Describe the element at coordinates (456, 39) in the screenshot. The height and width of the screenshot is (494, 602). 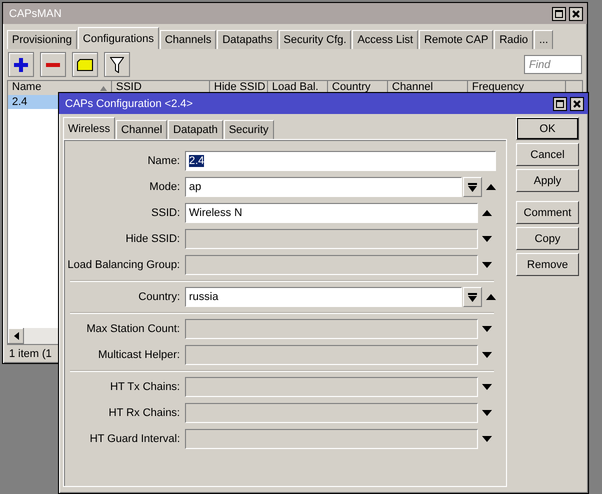
I see `tab: Remote CAP` at that location.